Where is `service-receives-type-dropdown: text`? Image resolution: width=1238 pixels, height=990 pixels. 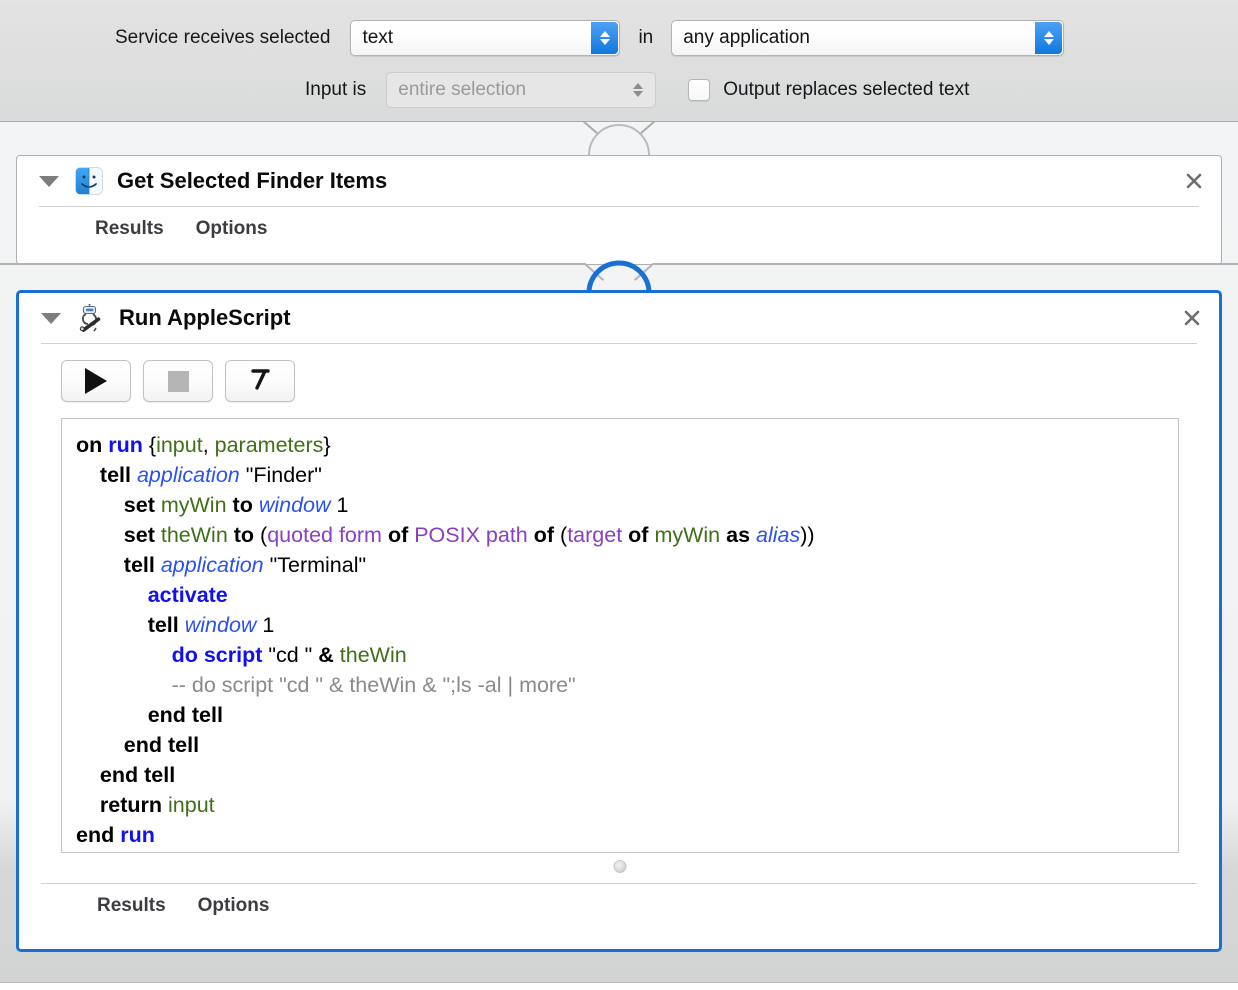
service-receives-type-dropdown: text is located at coordinates (485, 38).